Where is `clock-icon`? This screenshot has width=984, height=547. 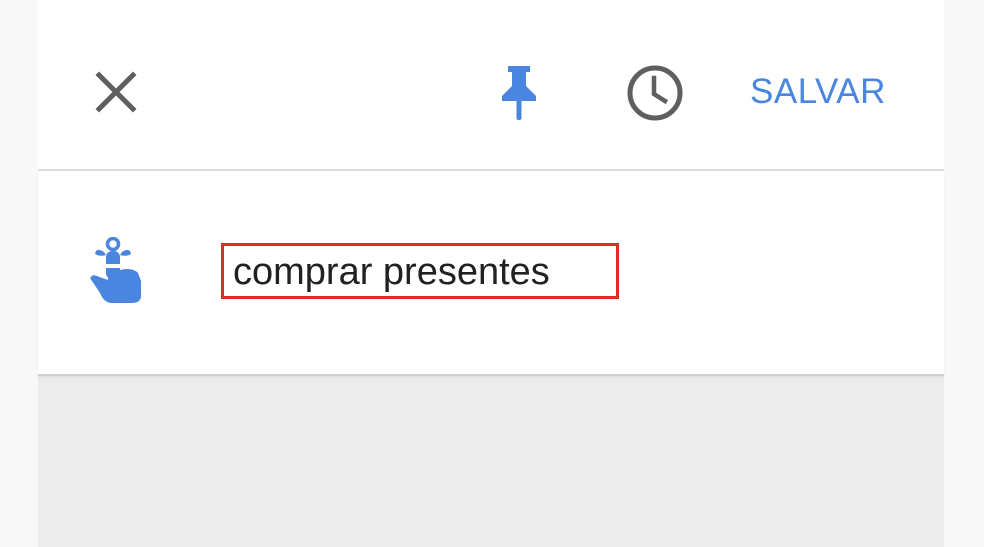
clock-icon is located at coordinates (655, 93).